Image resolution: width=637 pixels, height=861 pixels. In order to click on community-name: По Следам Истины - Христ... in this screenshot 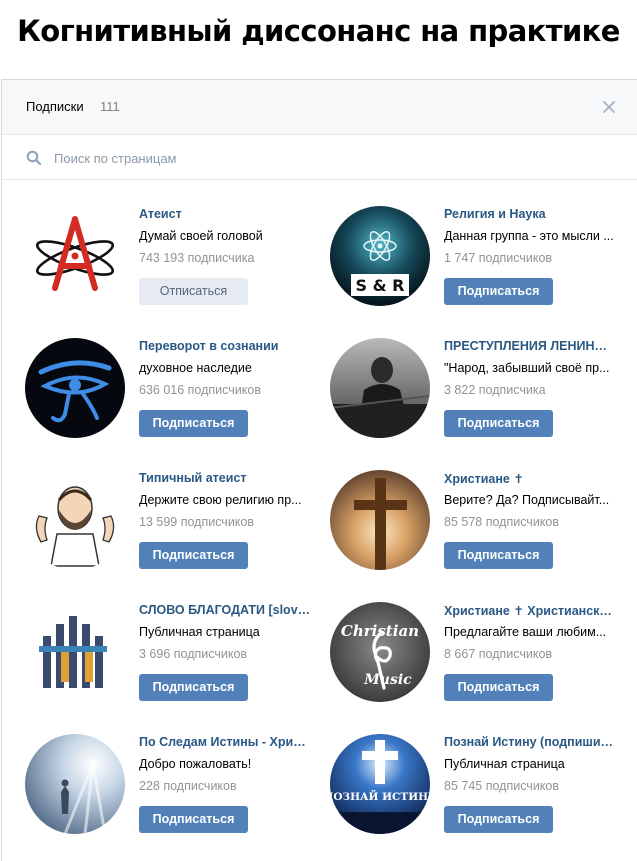, I will do `click(225, 742)`.